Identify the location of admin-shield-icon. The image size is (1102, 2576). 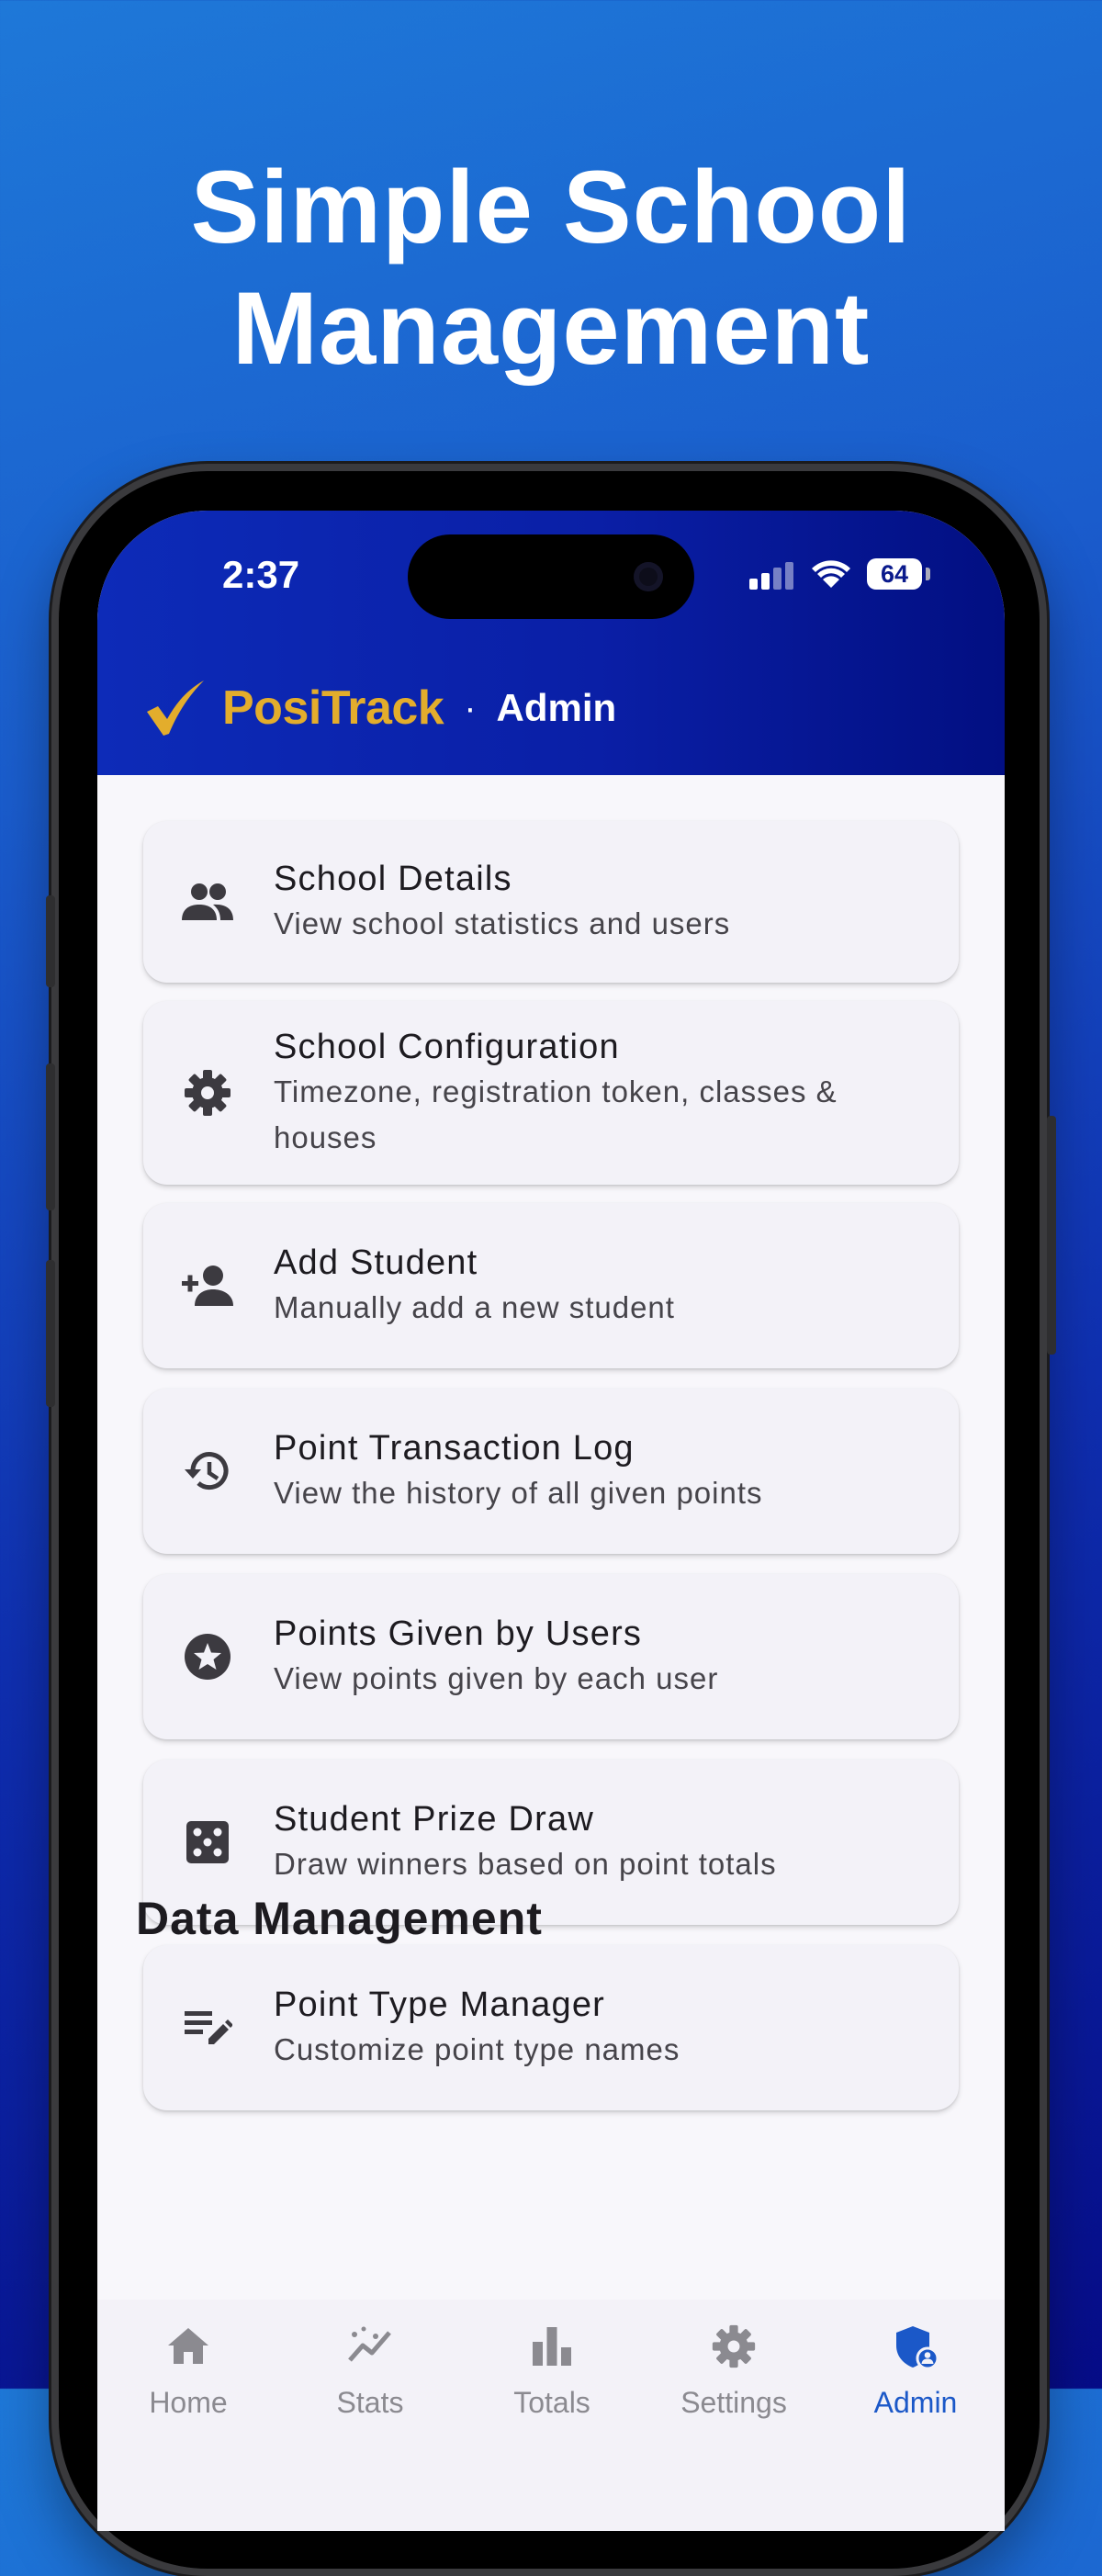
(917, 2347).